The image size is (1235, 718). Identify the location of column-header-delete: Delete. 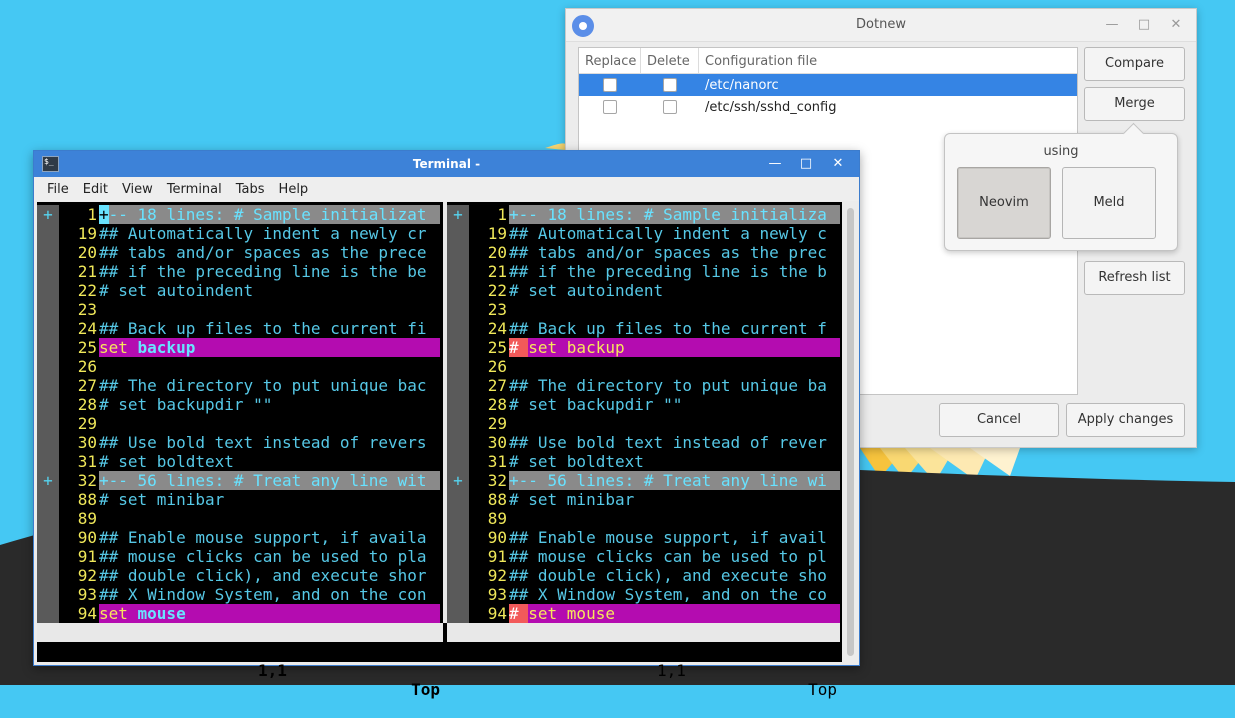
(670, 60).